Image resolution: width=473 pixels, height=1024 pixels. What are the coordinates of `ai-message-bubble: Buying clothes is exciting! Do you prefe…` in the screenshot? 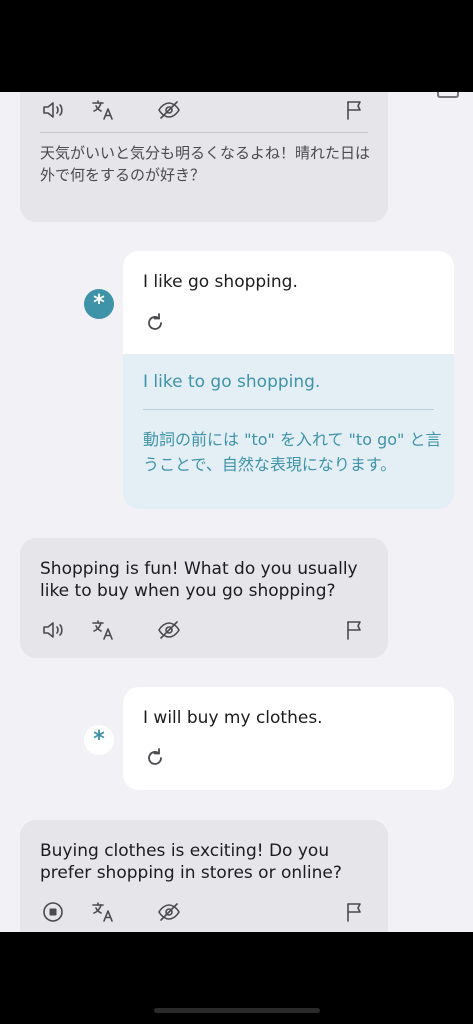 It's located at (204, 876).